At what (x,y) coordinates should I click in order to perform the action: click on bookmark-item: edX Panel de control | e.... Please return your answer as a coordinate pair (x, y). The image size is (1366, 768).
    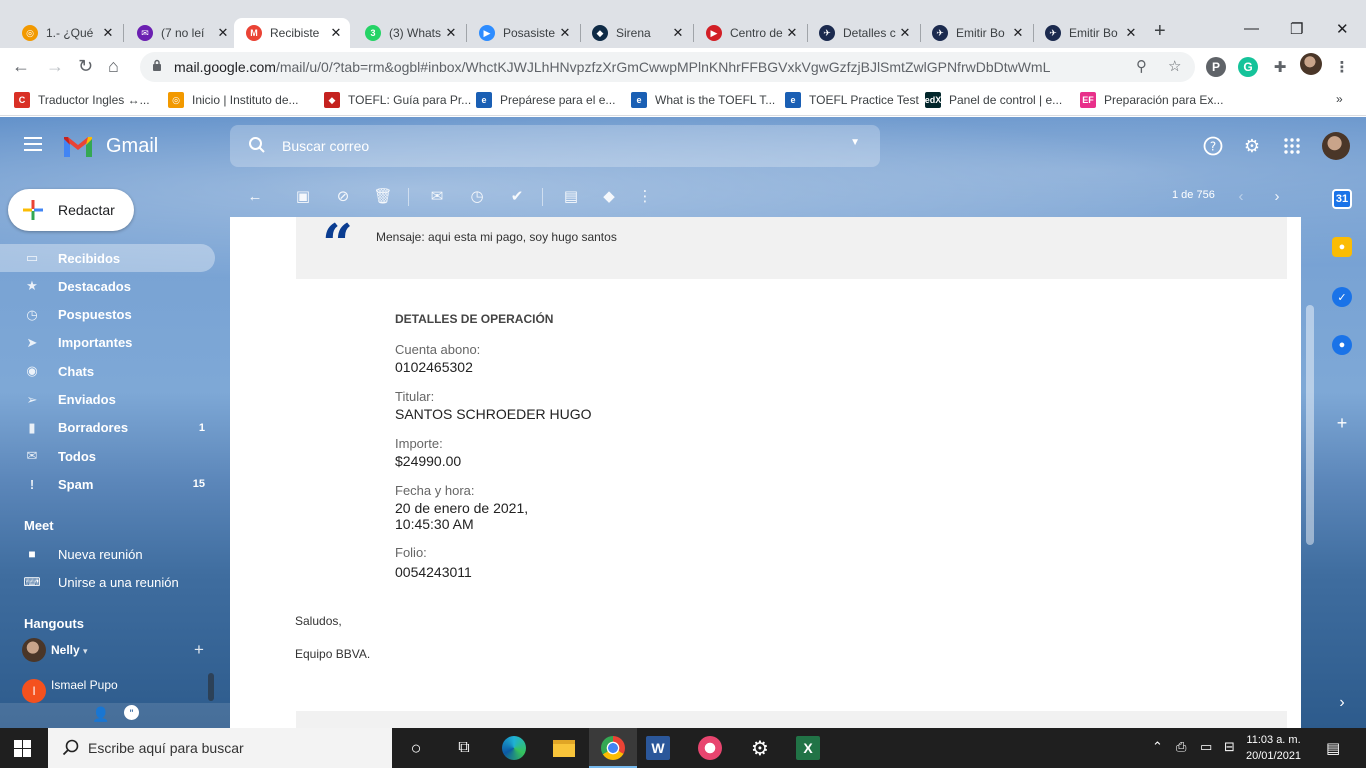
    Looking at the image, I should click on (993, 100).